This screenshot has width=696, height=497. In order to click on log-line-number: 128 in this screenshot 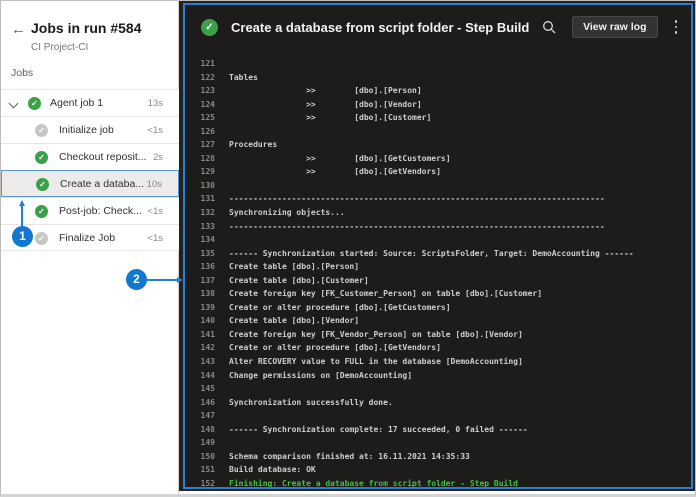, I will do `click(207, 158)`.